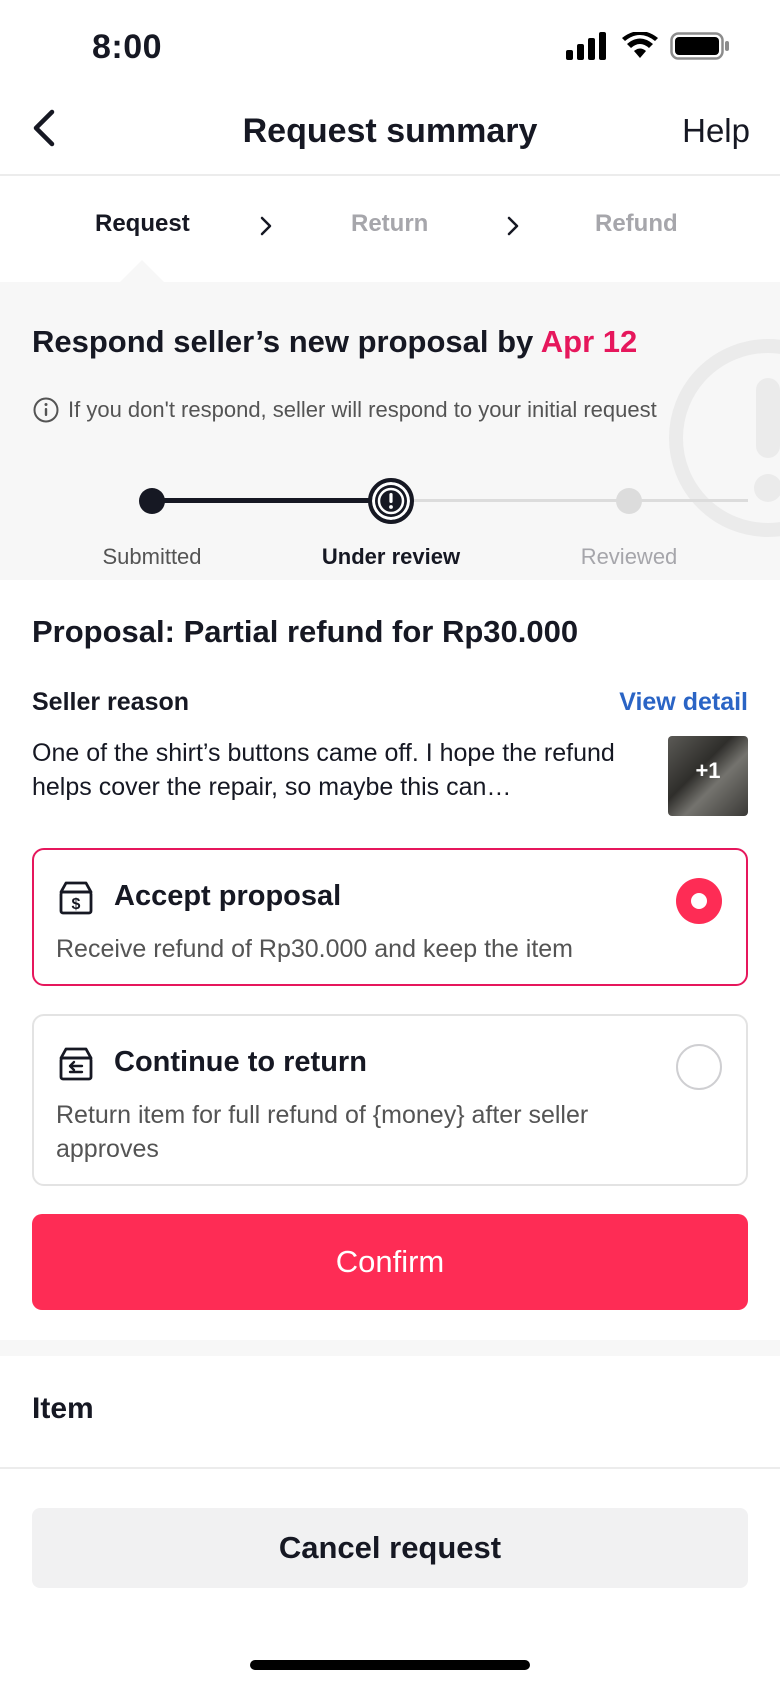 The width and height of the screenshot is (780, 1688). Describe the element at coordinates (305, 631) in the screenshot. I see `proposal-title: Proposal: Partial refund for Rp30.000` at that location.